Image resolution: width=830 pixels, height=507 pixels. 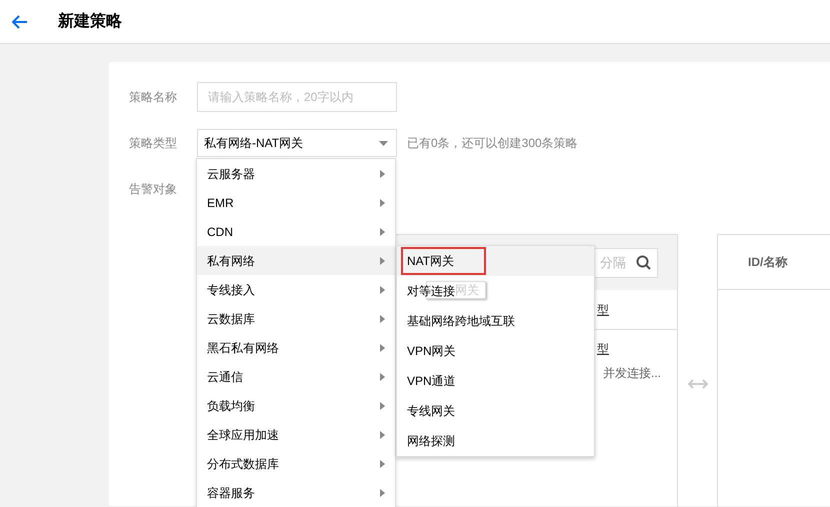 What do you see at coordinates (697, 384) in the screenshot?
I see `swap-arrow-icon` at bounding box center [697, 384].